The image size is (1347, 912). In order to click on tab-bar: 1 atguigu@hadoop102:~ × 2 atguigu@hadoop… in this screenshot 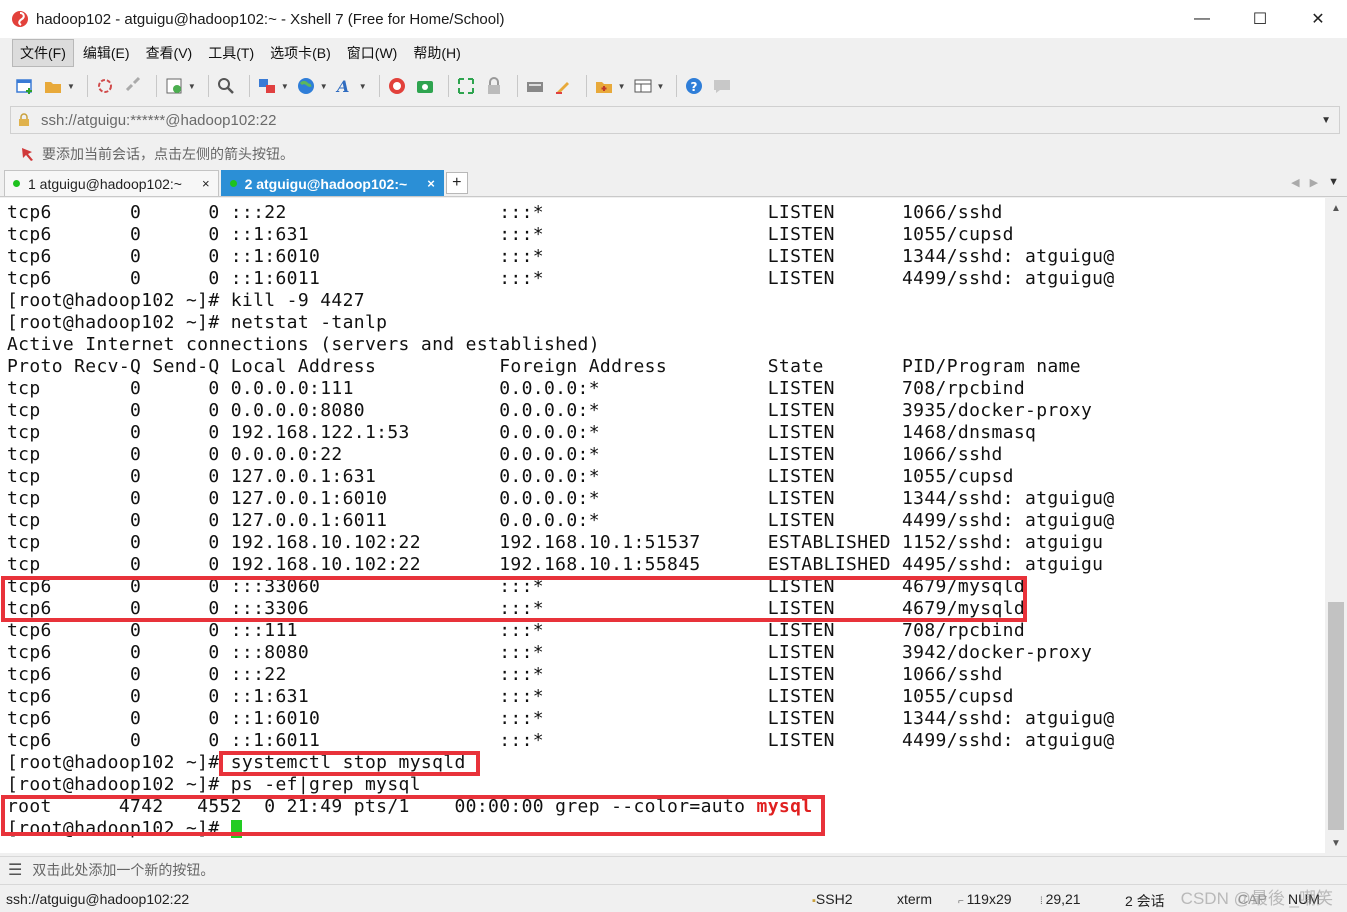, I will do `click(673, 183)`.